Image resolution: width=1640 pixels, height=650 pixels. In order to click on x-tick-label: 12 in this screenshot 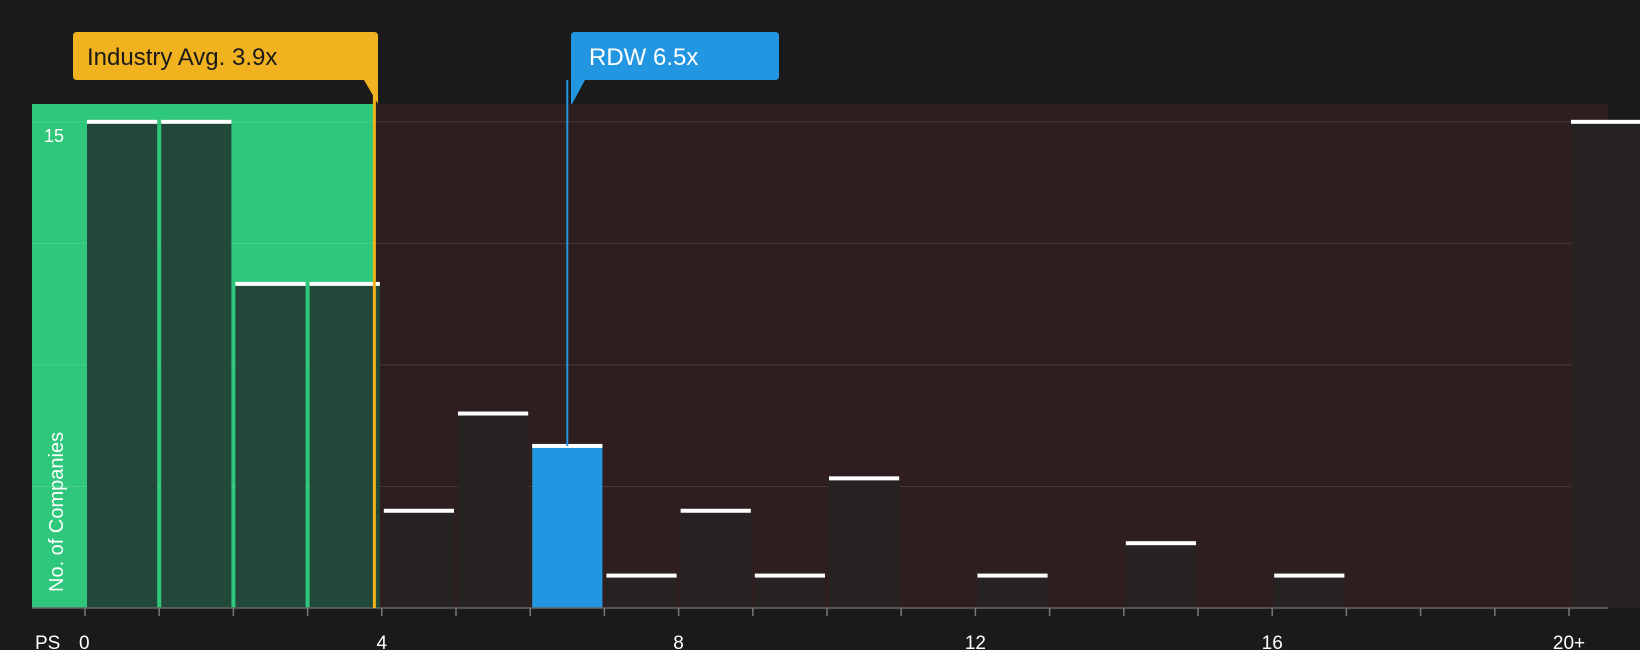, I will do `click(975, 641)`.